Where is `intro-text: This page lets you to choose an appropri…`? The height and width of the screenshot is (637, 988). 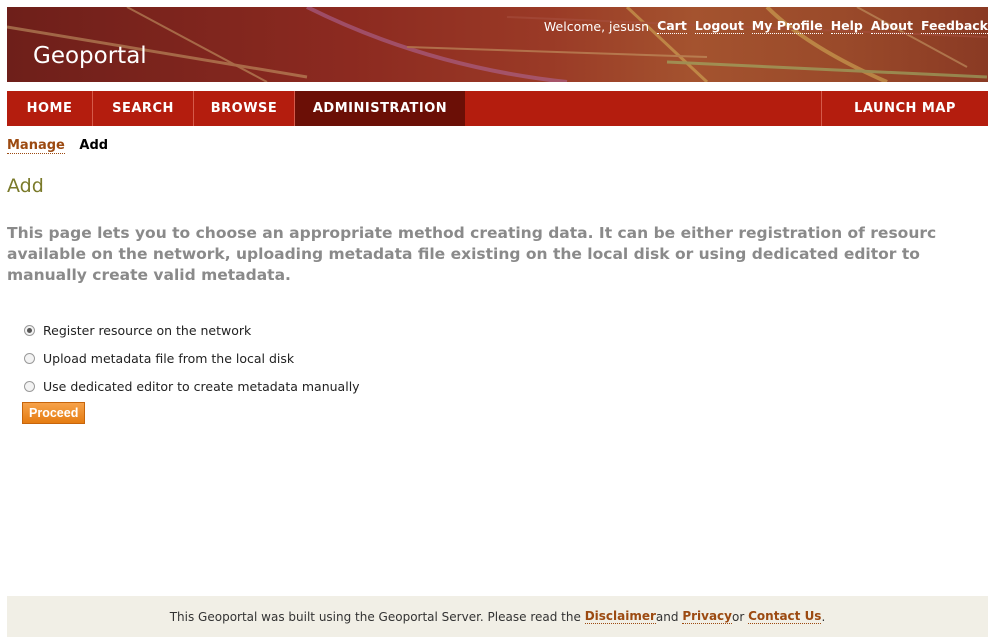 intro-text: This page lets you to choose an appropri… is located at coordinates (472, 254).